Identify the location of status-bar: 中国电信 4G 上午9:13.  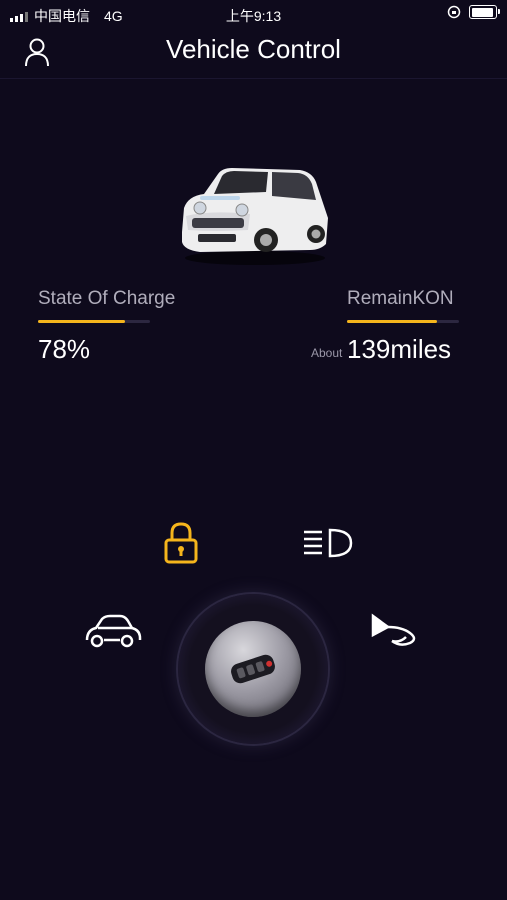
(253, 14).